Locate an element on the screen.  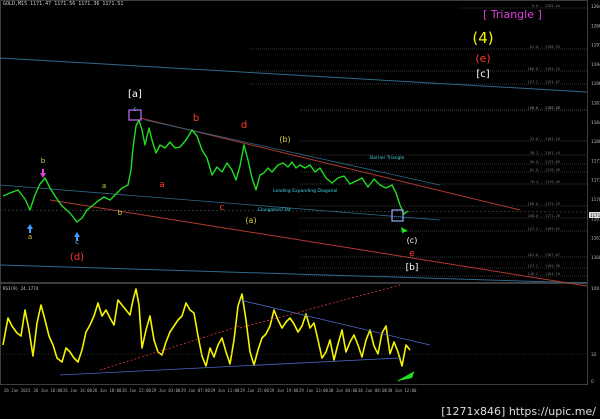
rsi-axis-label: 32 is located at coordinates (594, 355).